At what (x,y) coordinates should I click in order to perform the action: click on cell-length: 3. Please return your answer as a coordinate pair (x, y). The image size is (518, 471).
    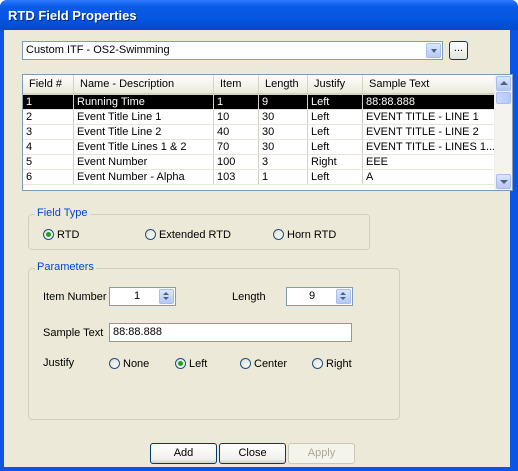
    Looking at the image, I should click on (283, 162).